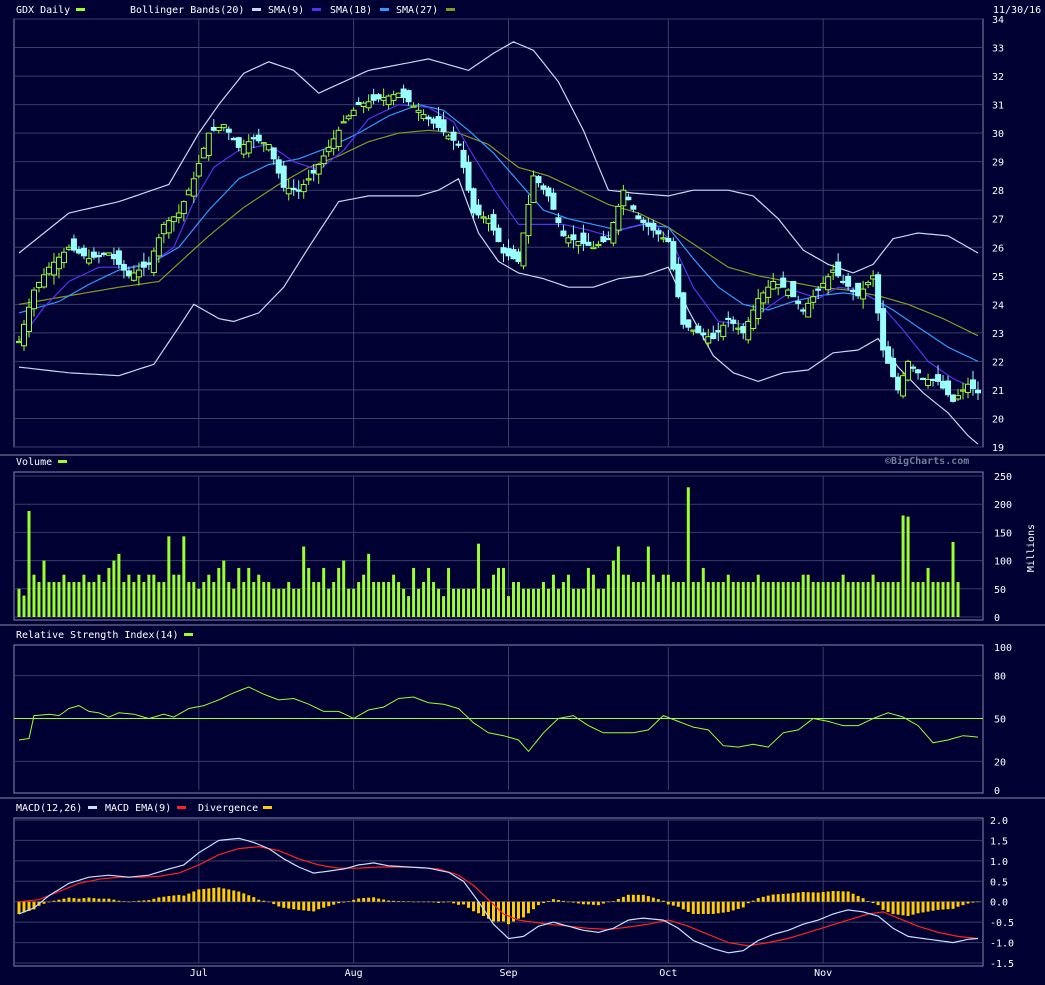  What do you see at coordinates (999, 821) in the screenshot?
I see `macd-tick-label: 2.0` at bounding box center [999, 821].